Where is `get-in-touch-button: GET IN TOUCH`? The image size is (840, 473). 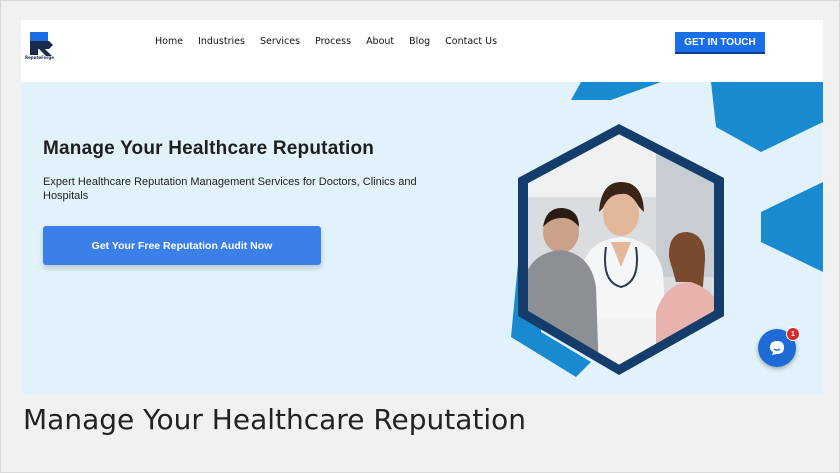
get-in-touch-button: GET IN TOUCH is located at coordinates (720, 43).